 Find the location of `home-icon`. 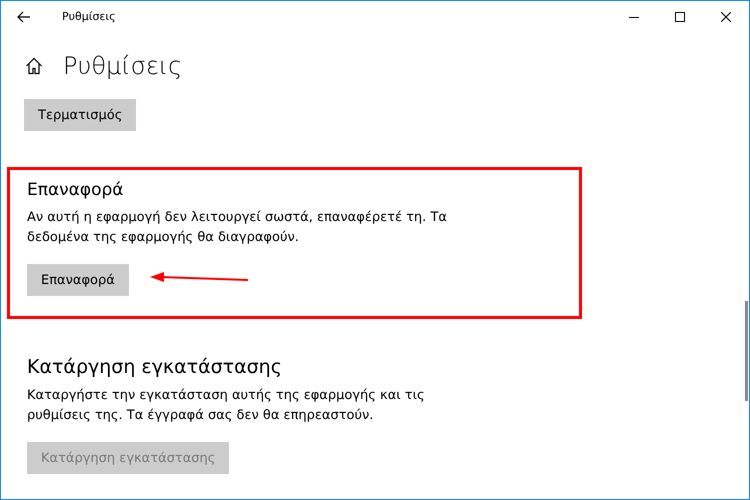

home-icon is located at coordinates (34, 66).